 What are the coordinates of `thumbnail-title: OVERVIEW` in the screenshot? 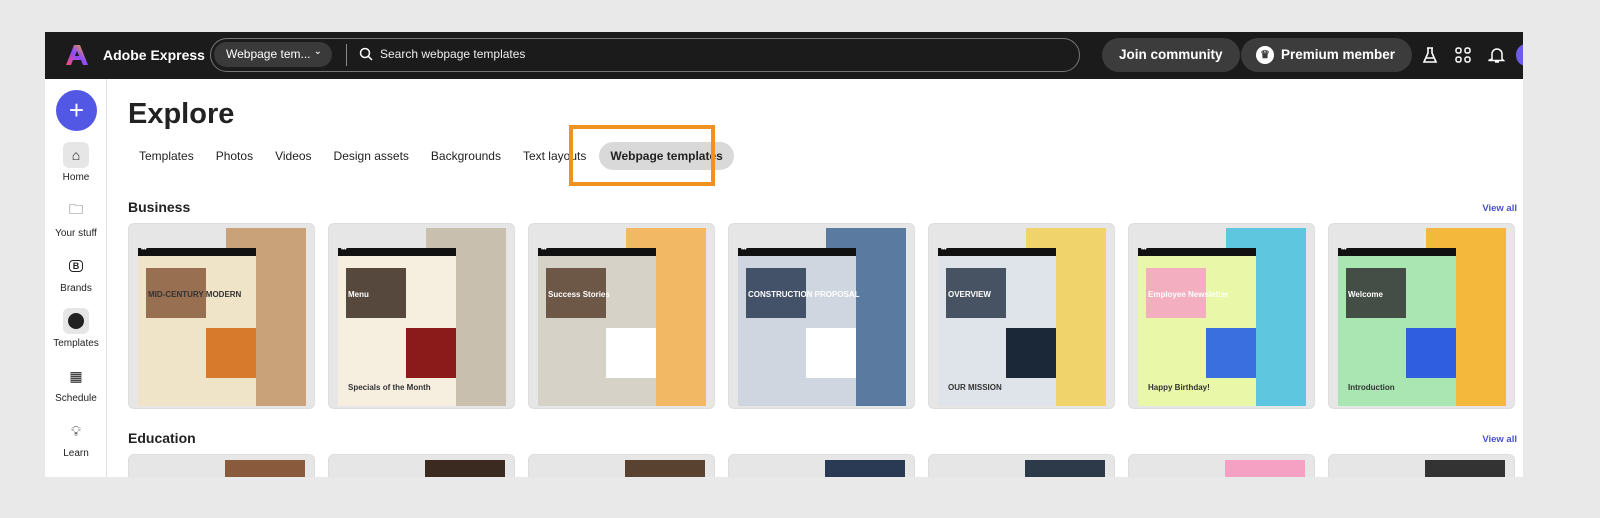 It's located at (969, 294).